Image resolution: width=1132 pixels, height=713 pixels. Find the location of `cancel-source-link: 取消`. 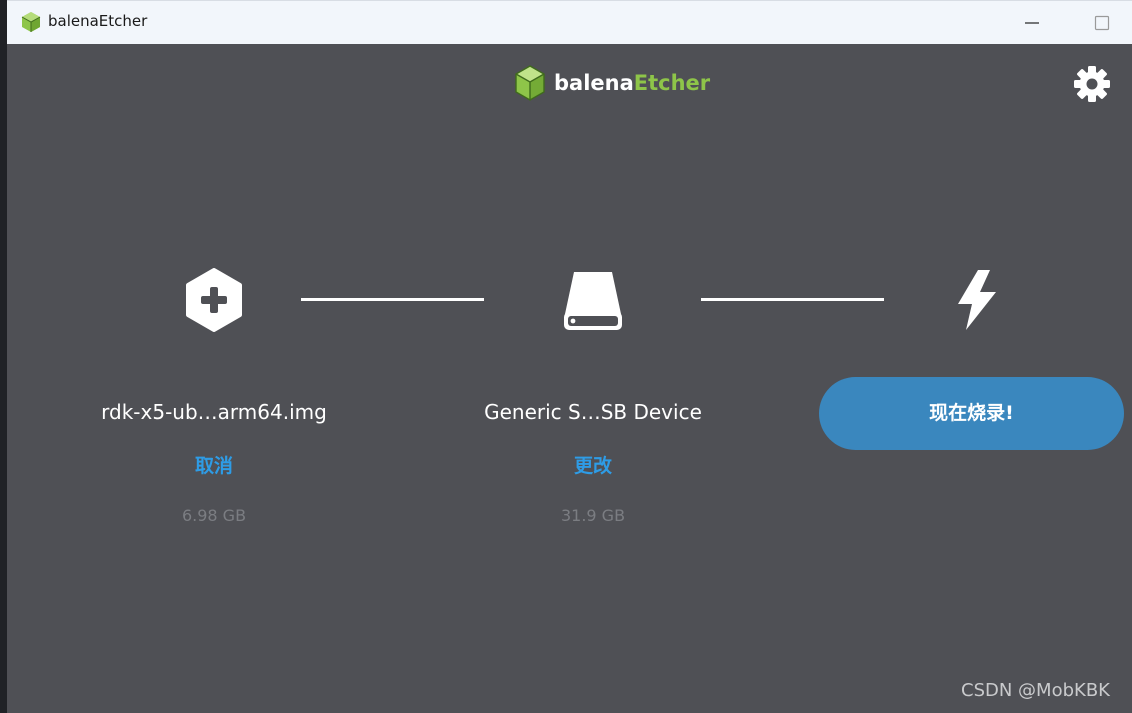

cancel-source-link: 取消 is located at coordinates (214, 464).